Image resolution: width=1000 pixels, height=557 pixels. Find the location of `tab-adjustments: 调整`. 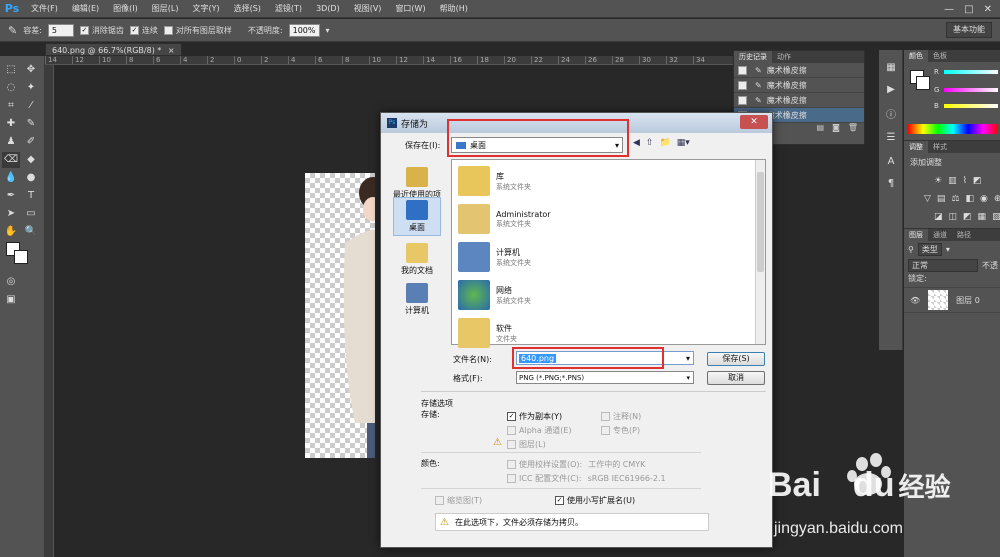

tab-adjustments: 调整 is located at coordinates (916, 147).